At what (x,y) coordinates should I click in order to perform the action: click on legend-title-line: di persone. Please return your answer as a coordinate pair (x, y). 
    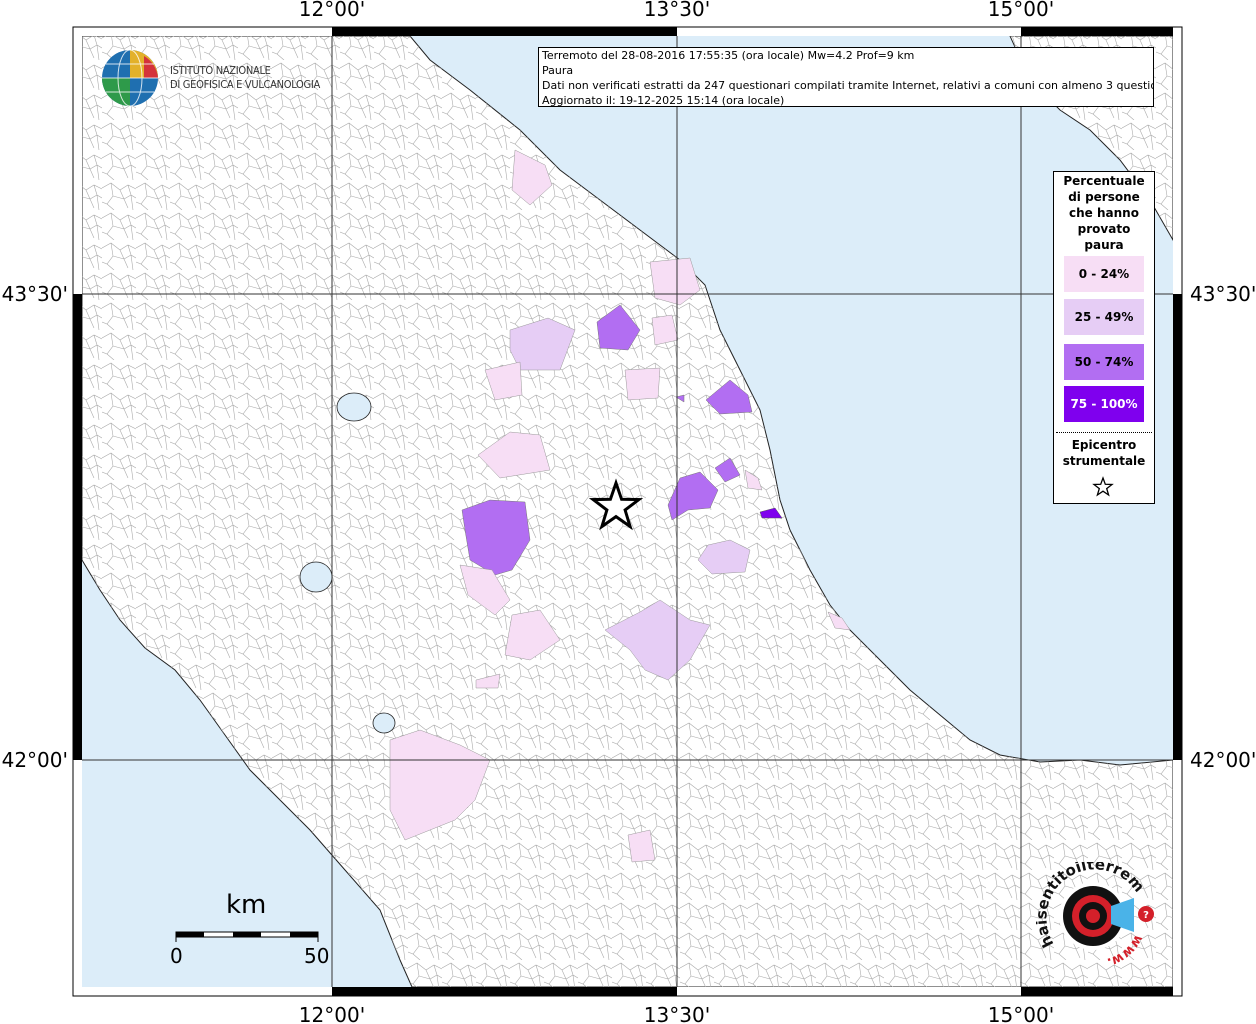
    Looking at the image, I should click on (1104, 197).